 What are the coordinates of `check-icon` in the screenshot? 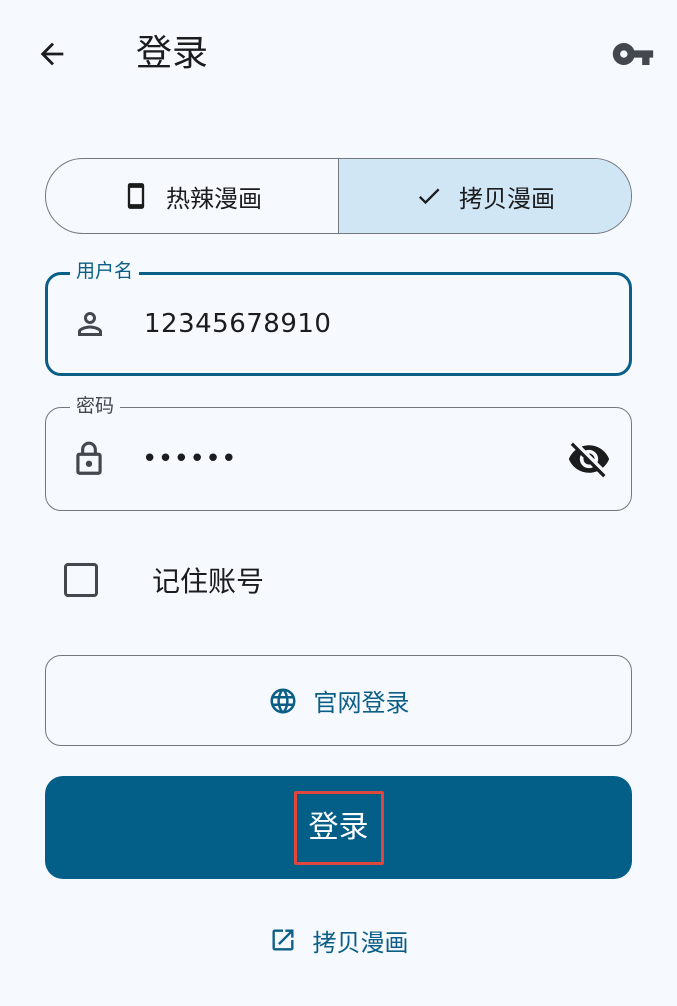 It's located at (429, 196).